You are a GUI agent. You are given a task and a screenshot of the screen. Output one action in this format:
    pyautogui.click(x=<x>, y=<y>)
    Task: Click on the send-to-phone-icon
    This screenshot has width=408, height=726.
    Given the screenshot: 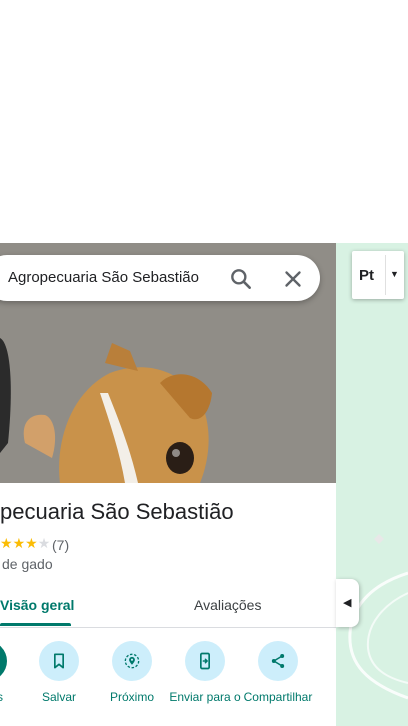 What is the action you would take?
    pyautogui.click(x=205, y=661)
    